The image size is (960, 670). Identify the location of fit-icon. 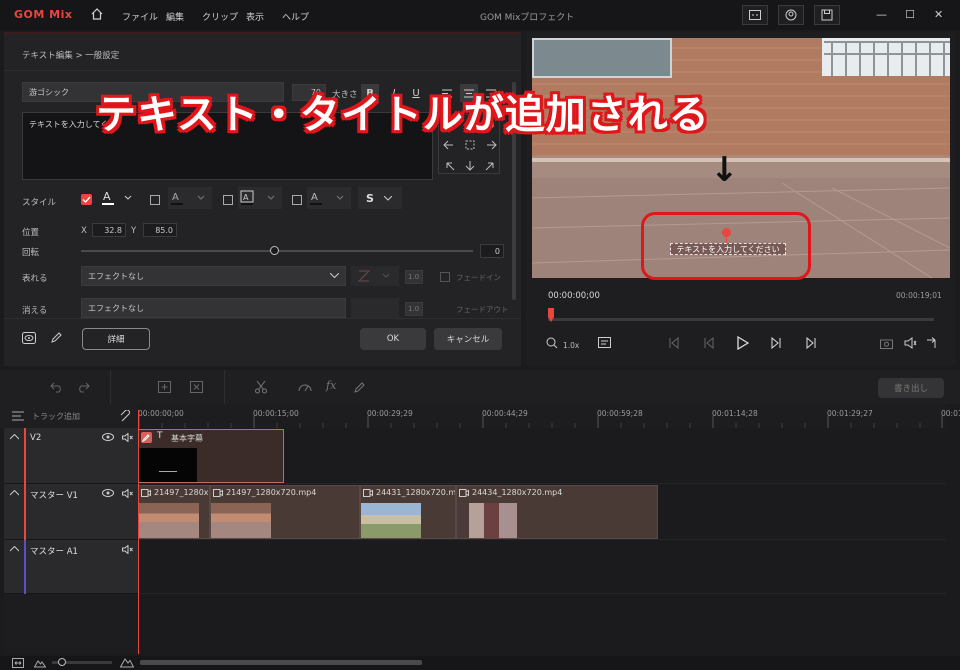
(18, 664).